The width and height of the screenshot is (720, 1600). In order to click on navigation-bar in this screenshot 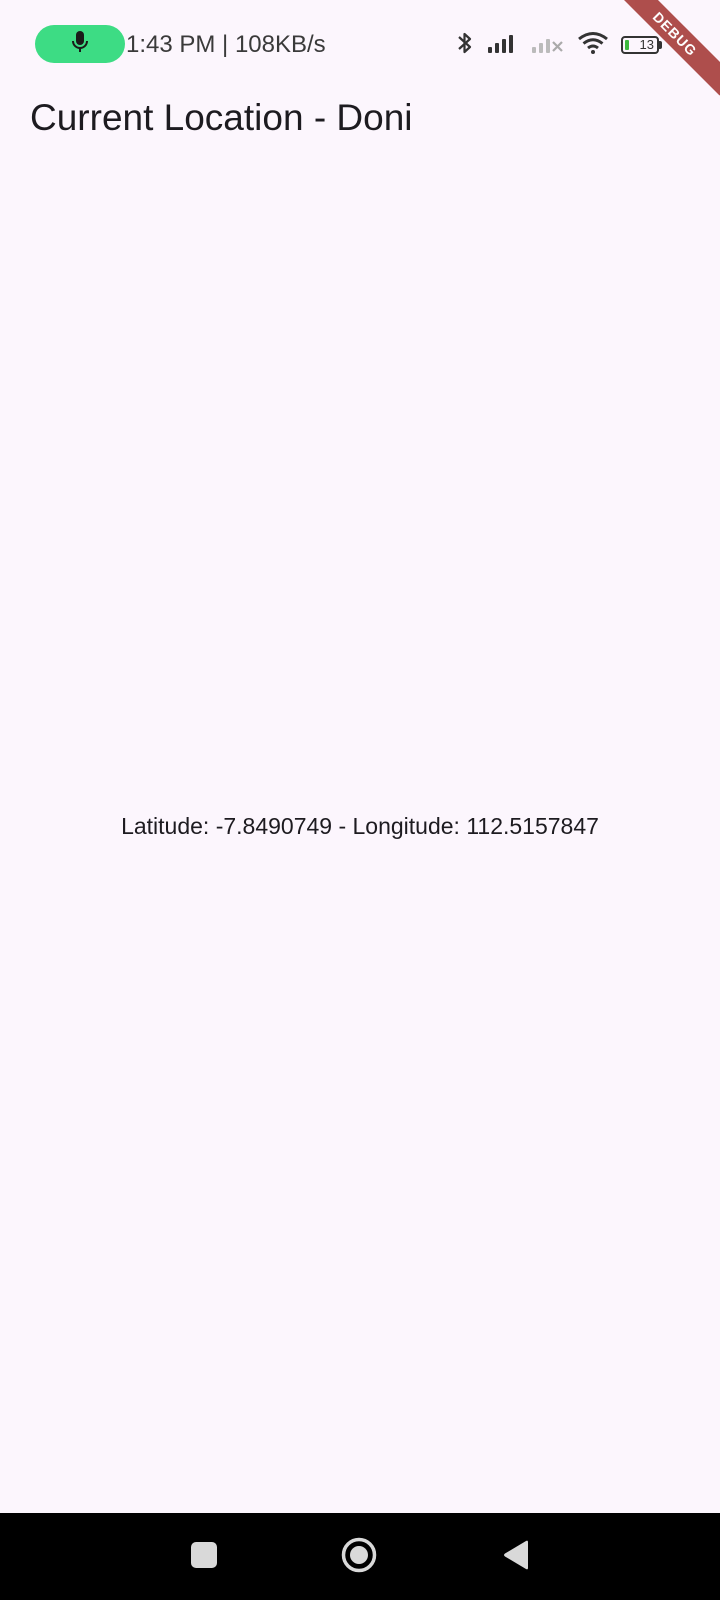, I will do `click(360, 1556)`.